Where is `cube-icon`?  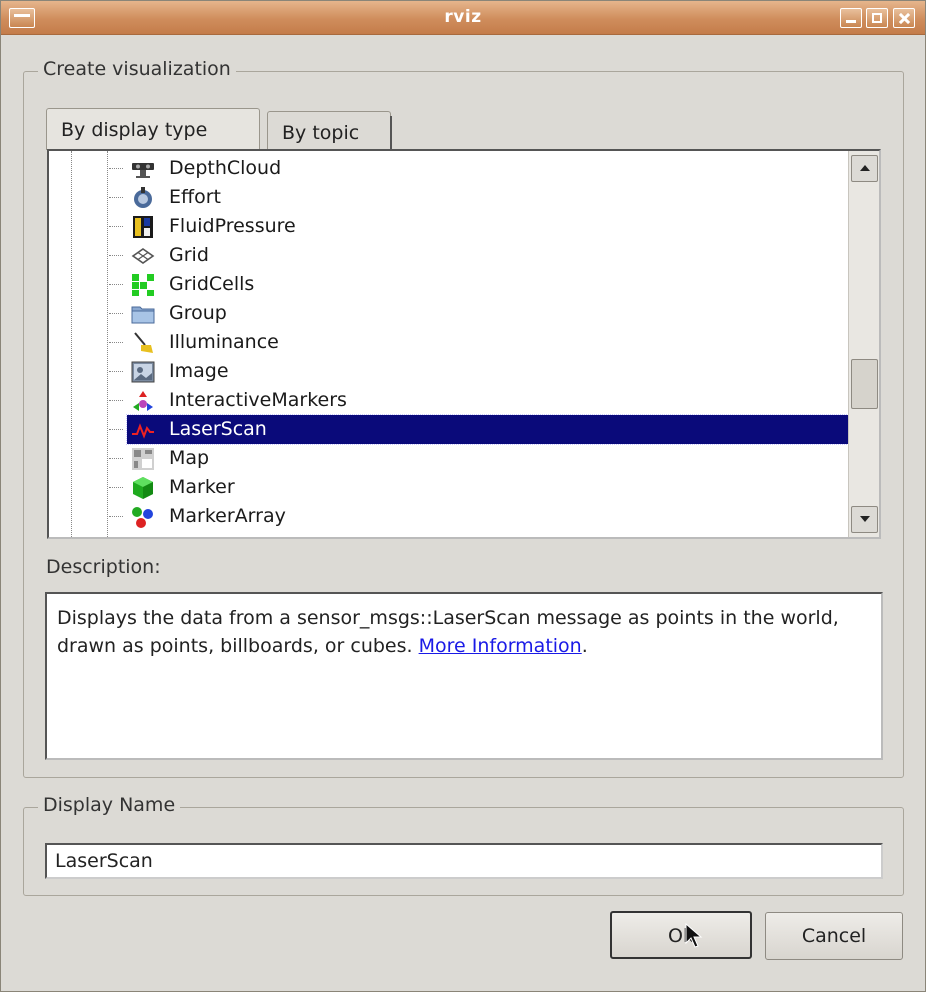 cube-icon is located at coordinates (143, 488).